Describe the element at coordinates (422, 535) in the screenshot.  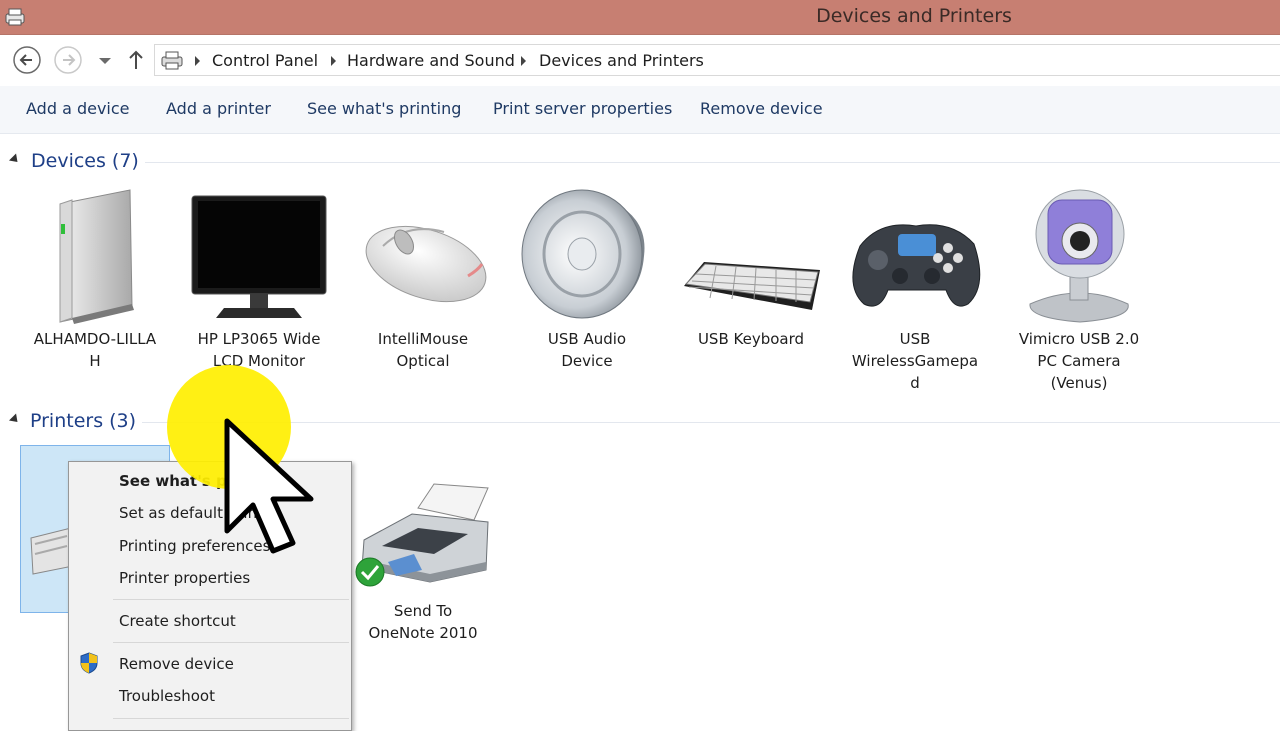
I see `printer-icon` at that location.